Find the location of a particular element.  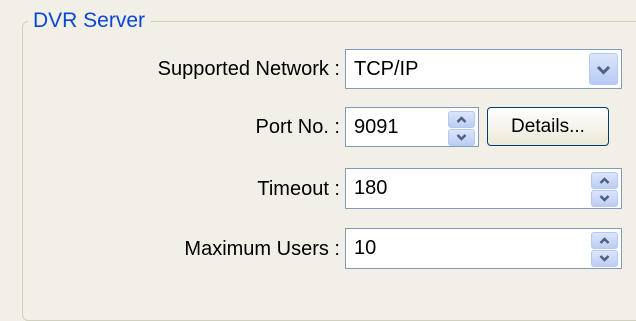

timeout-input: 180 is located at coordinates (483, 188).